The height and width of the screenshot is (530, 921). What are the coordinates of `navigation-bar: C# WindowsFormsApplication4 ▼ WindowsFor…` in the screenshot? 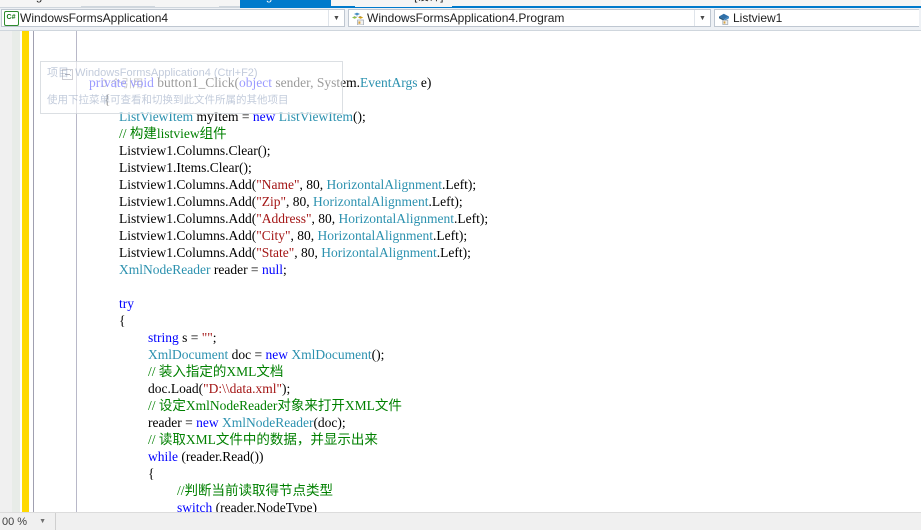 It's located at (460, 19).